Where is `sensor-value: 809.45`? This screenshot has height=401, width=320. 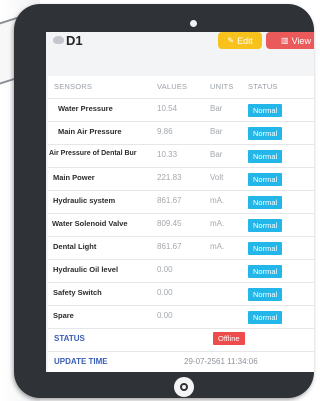 sensor-value: 809.45 is located at coordinates (169, 223).